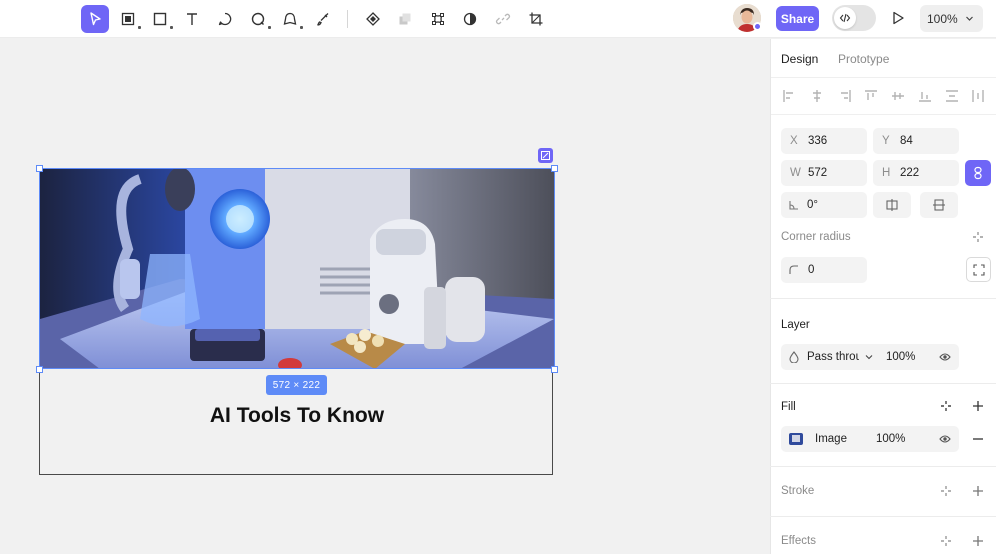  I want to click on crop-icon, so click(536, 19).